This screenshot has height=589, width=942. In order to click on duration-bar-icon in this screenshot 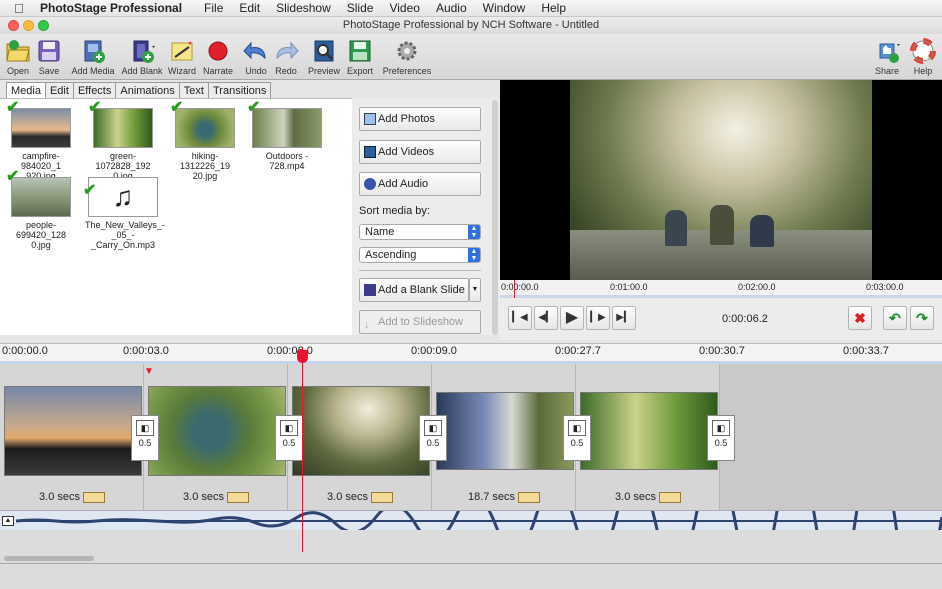, I will do `click(529, 497)`.